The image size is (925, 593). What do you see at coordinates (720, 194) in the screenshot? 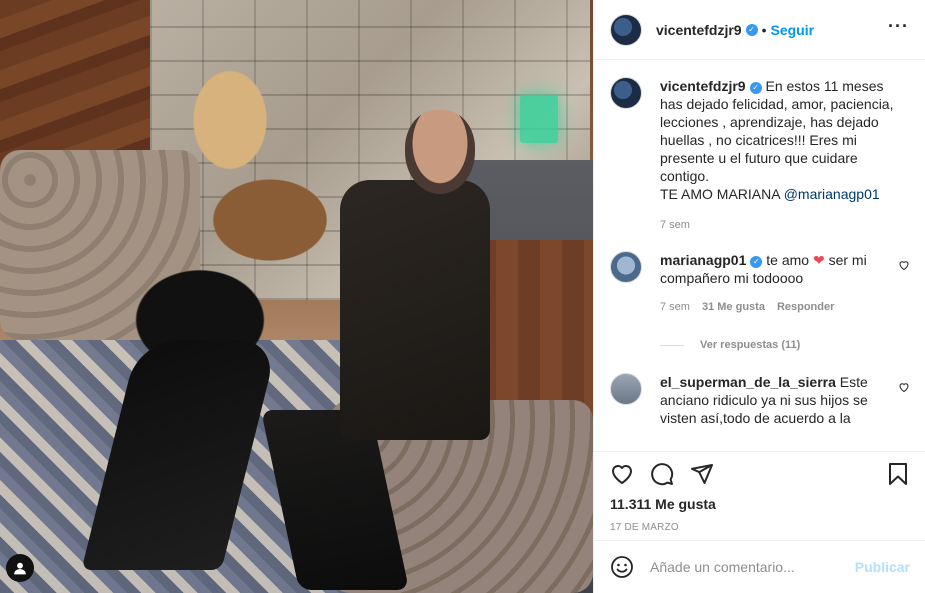
I see `caption-text-2: TE AMO MARIANA` at bounding box center [720, 194].